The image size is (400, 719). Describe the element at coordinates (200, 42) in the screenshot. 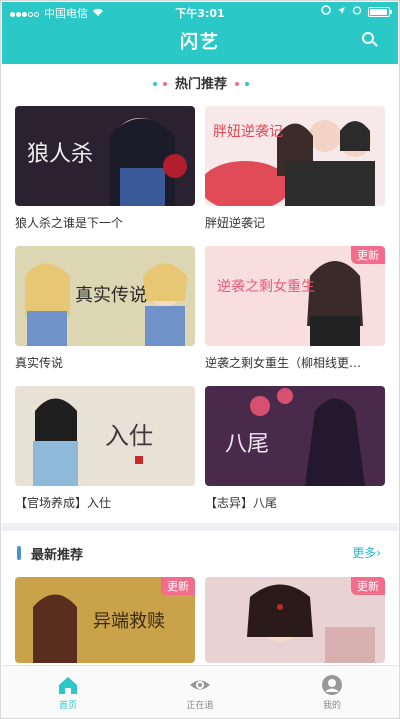

I see `page-title: 闪艺` at that location.